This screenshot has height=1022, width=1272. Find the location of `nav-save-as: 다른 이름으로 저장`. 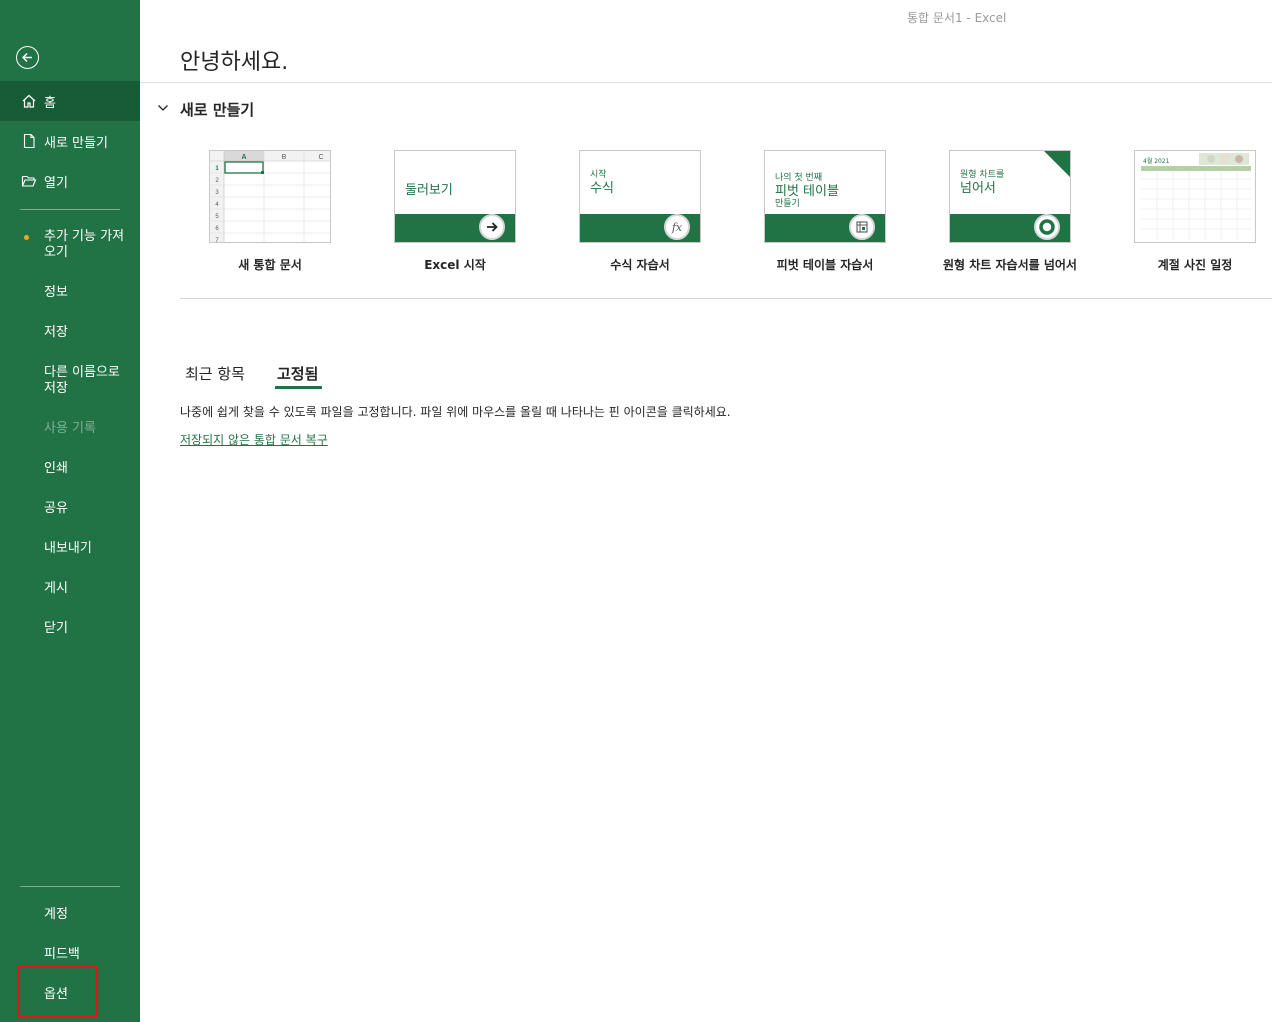

nav-save-as: 다른 이름으로 저장 is located at coordinates (89, 381).